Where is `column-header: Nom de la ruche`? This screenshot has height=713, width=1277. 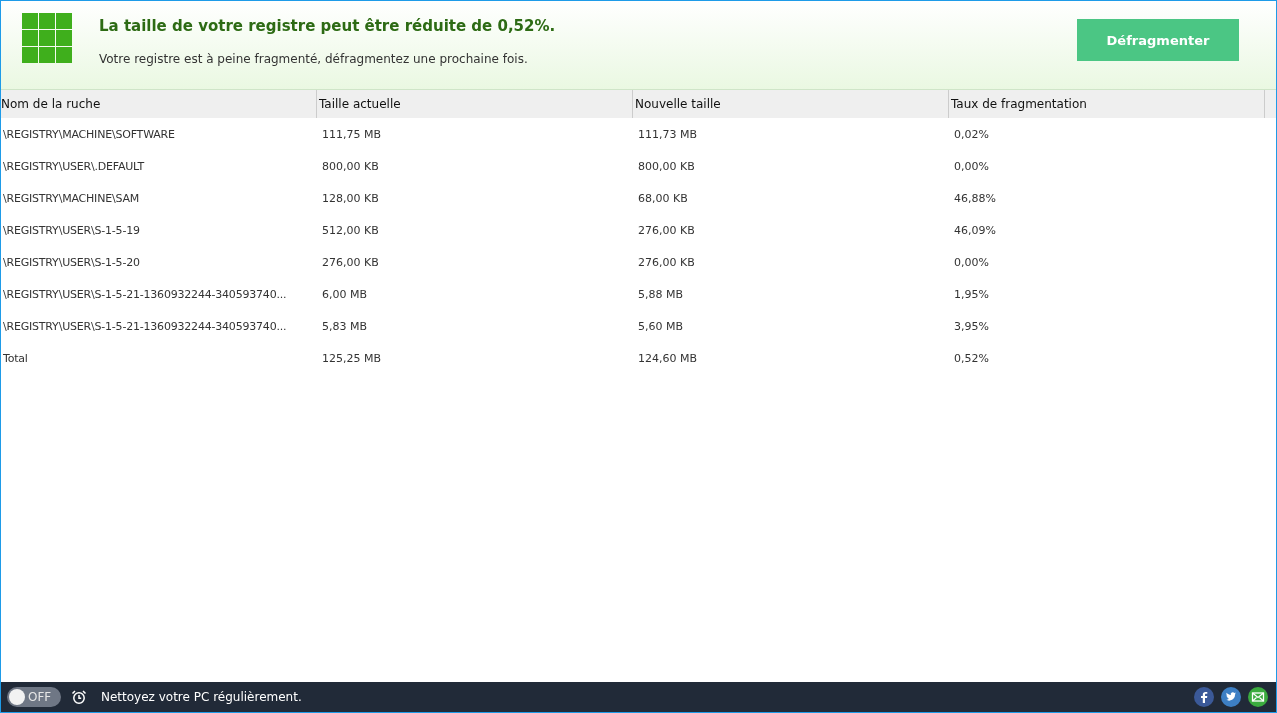 column-header: Nom de la ruche is located at coordinates (159, 104).